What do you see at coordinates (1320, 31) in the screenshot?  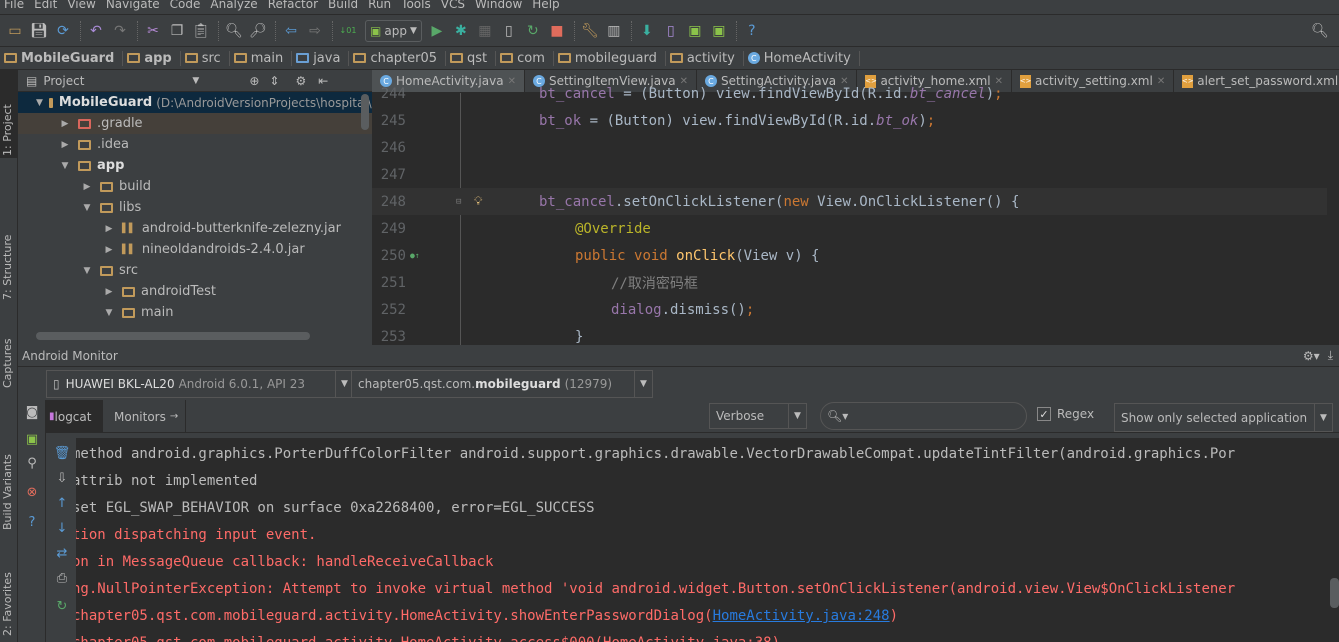 I see `search-everywhere-icon: 🔍︎` at bounding box center [1320, 31].